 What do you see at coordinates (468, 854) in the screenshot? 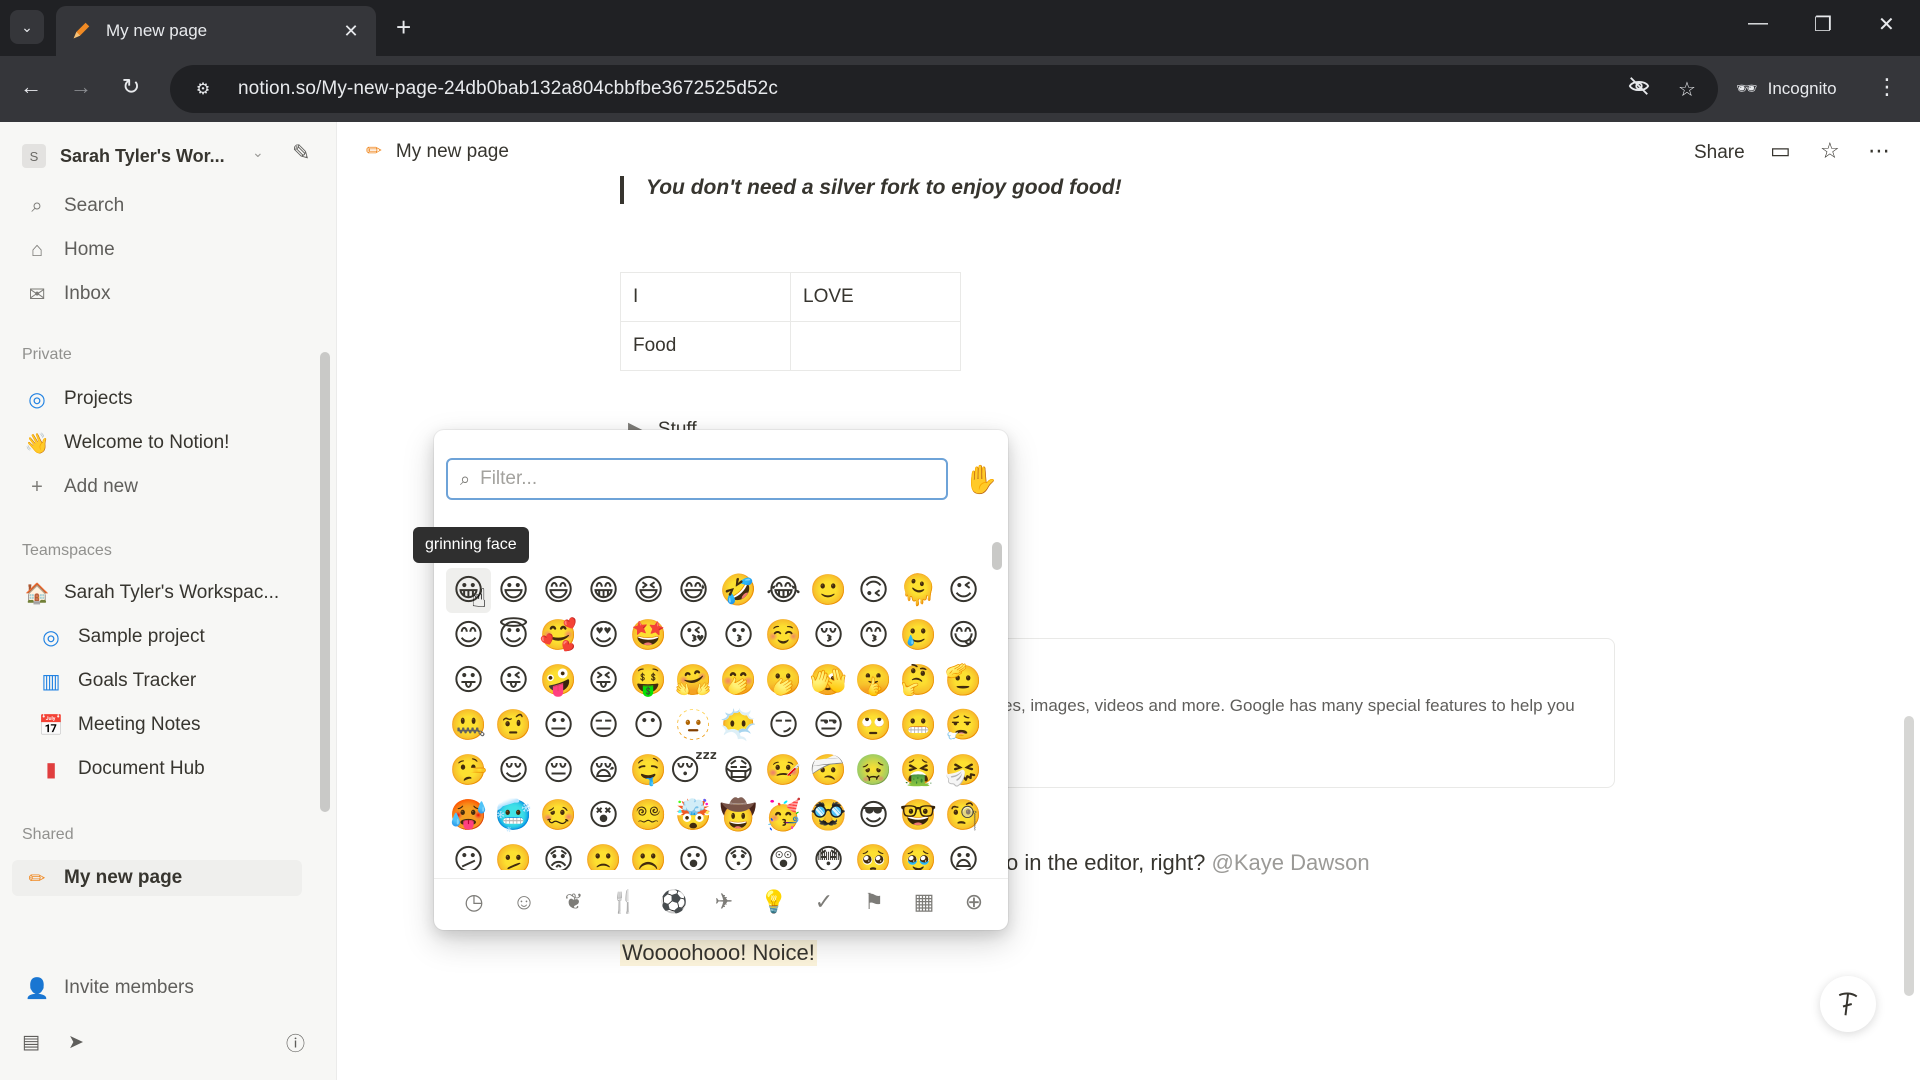
I see `emoji-button: 😕` at bounding box center [468, 854].